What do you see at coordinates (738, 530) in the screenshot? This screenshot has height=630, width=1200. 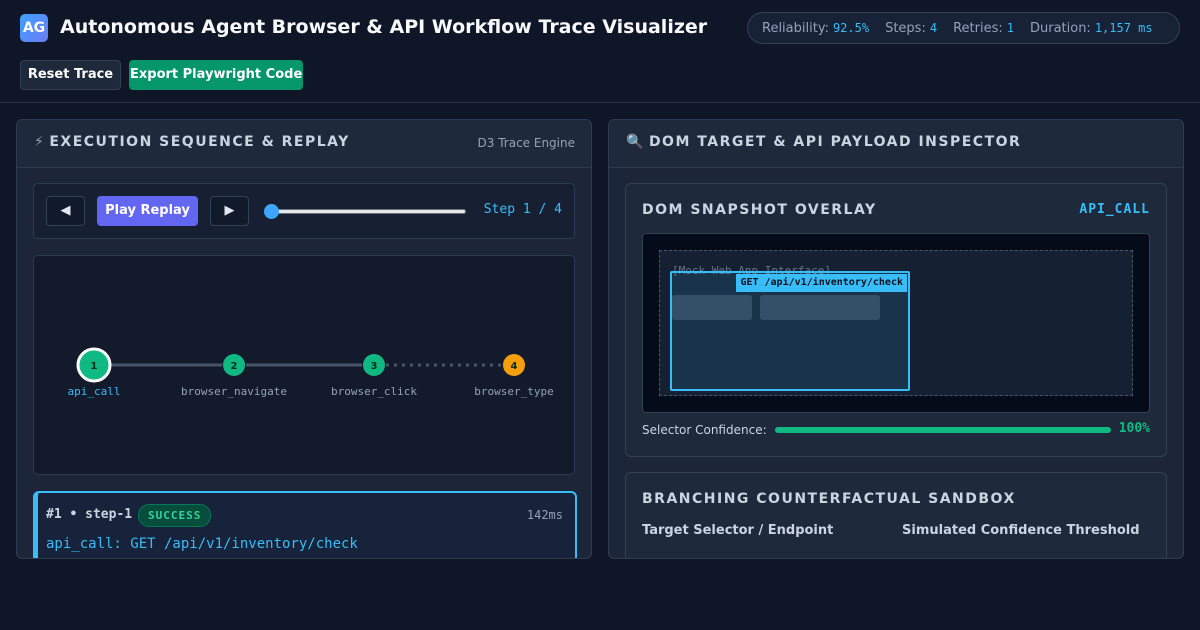 I see `target-selector-label: Target Selector / Endpoint` at bounding box center [738, 530].